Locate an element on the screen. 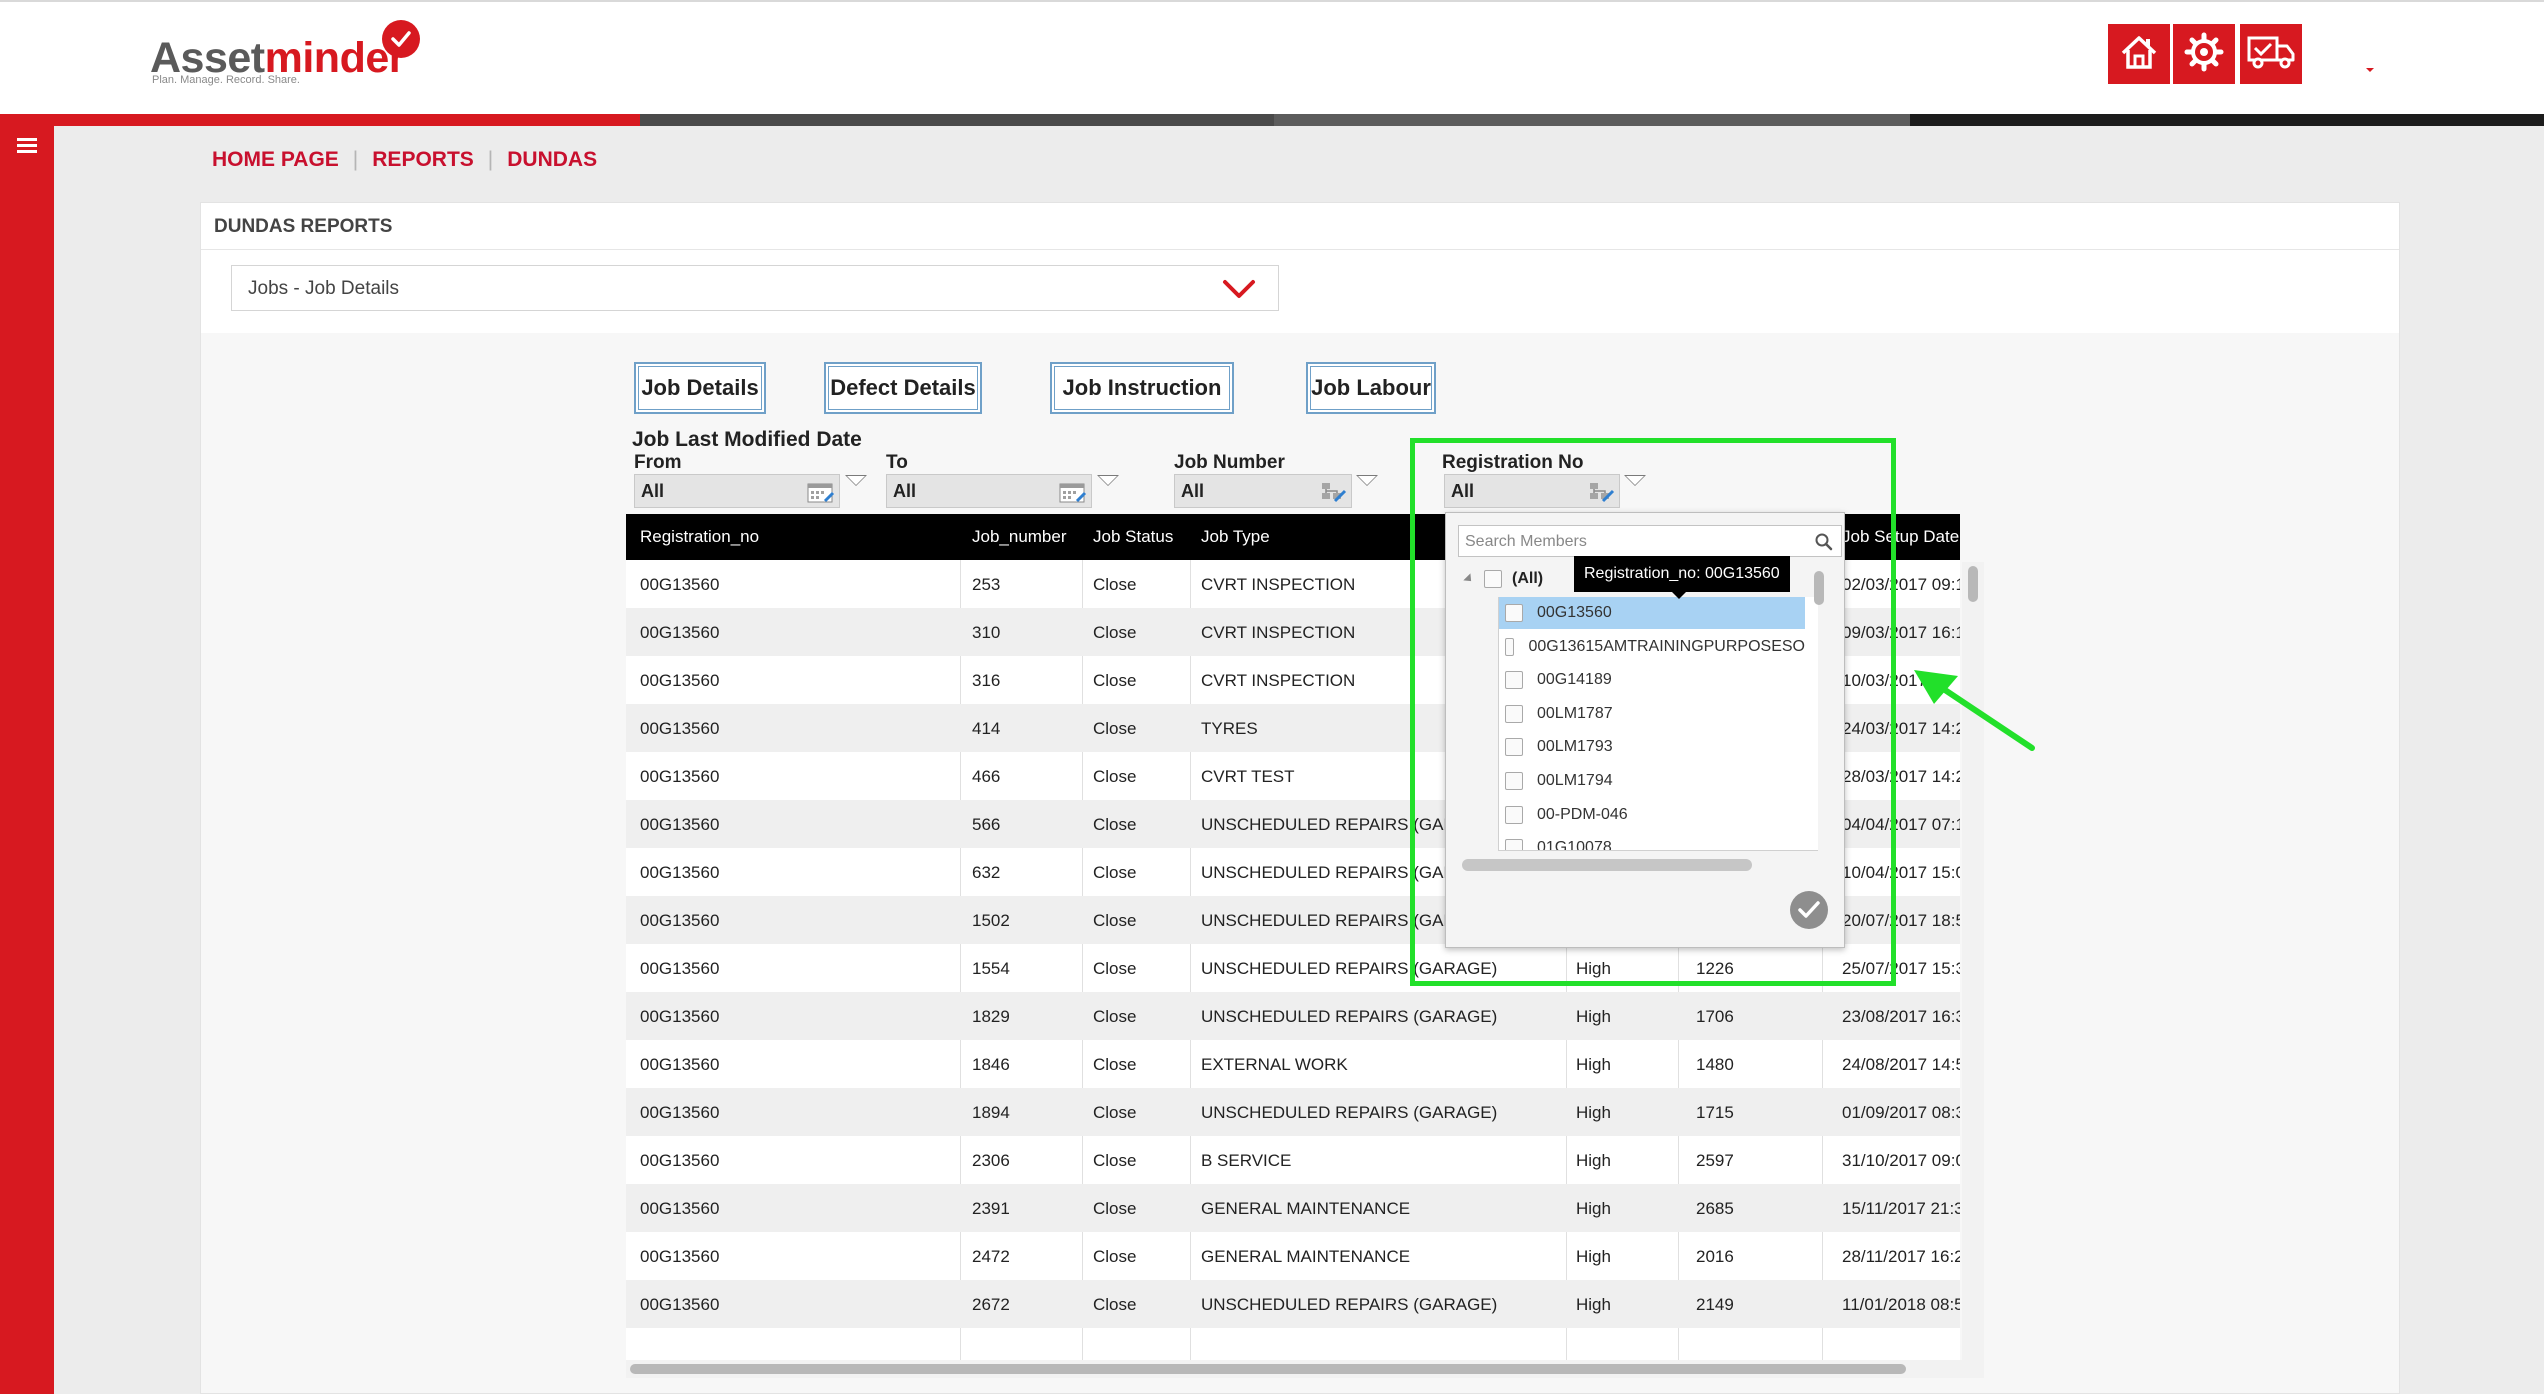  cell-reference: 1715 is located at coordinates (1715, 1112).